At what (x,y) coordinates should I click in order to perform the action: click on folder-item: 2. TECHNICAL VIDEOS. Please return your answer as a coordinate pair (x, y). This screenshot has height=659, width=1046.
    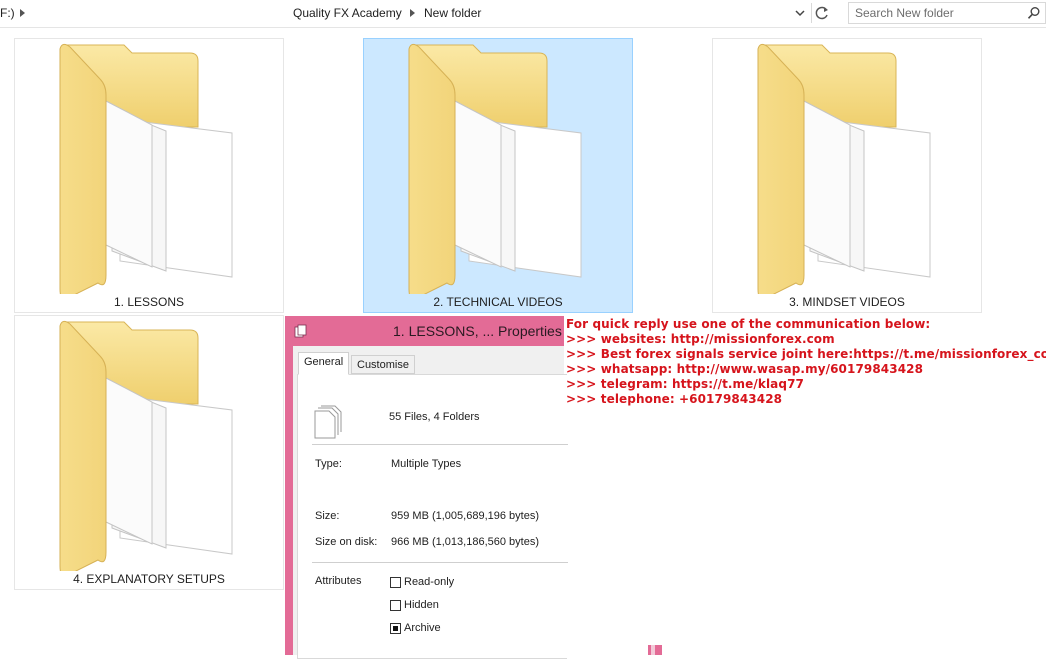
    Looking at the image, I should click on (498, 175).